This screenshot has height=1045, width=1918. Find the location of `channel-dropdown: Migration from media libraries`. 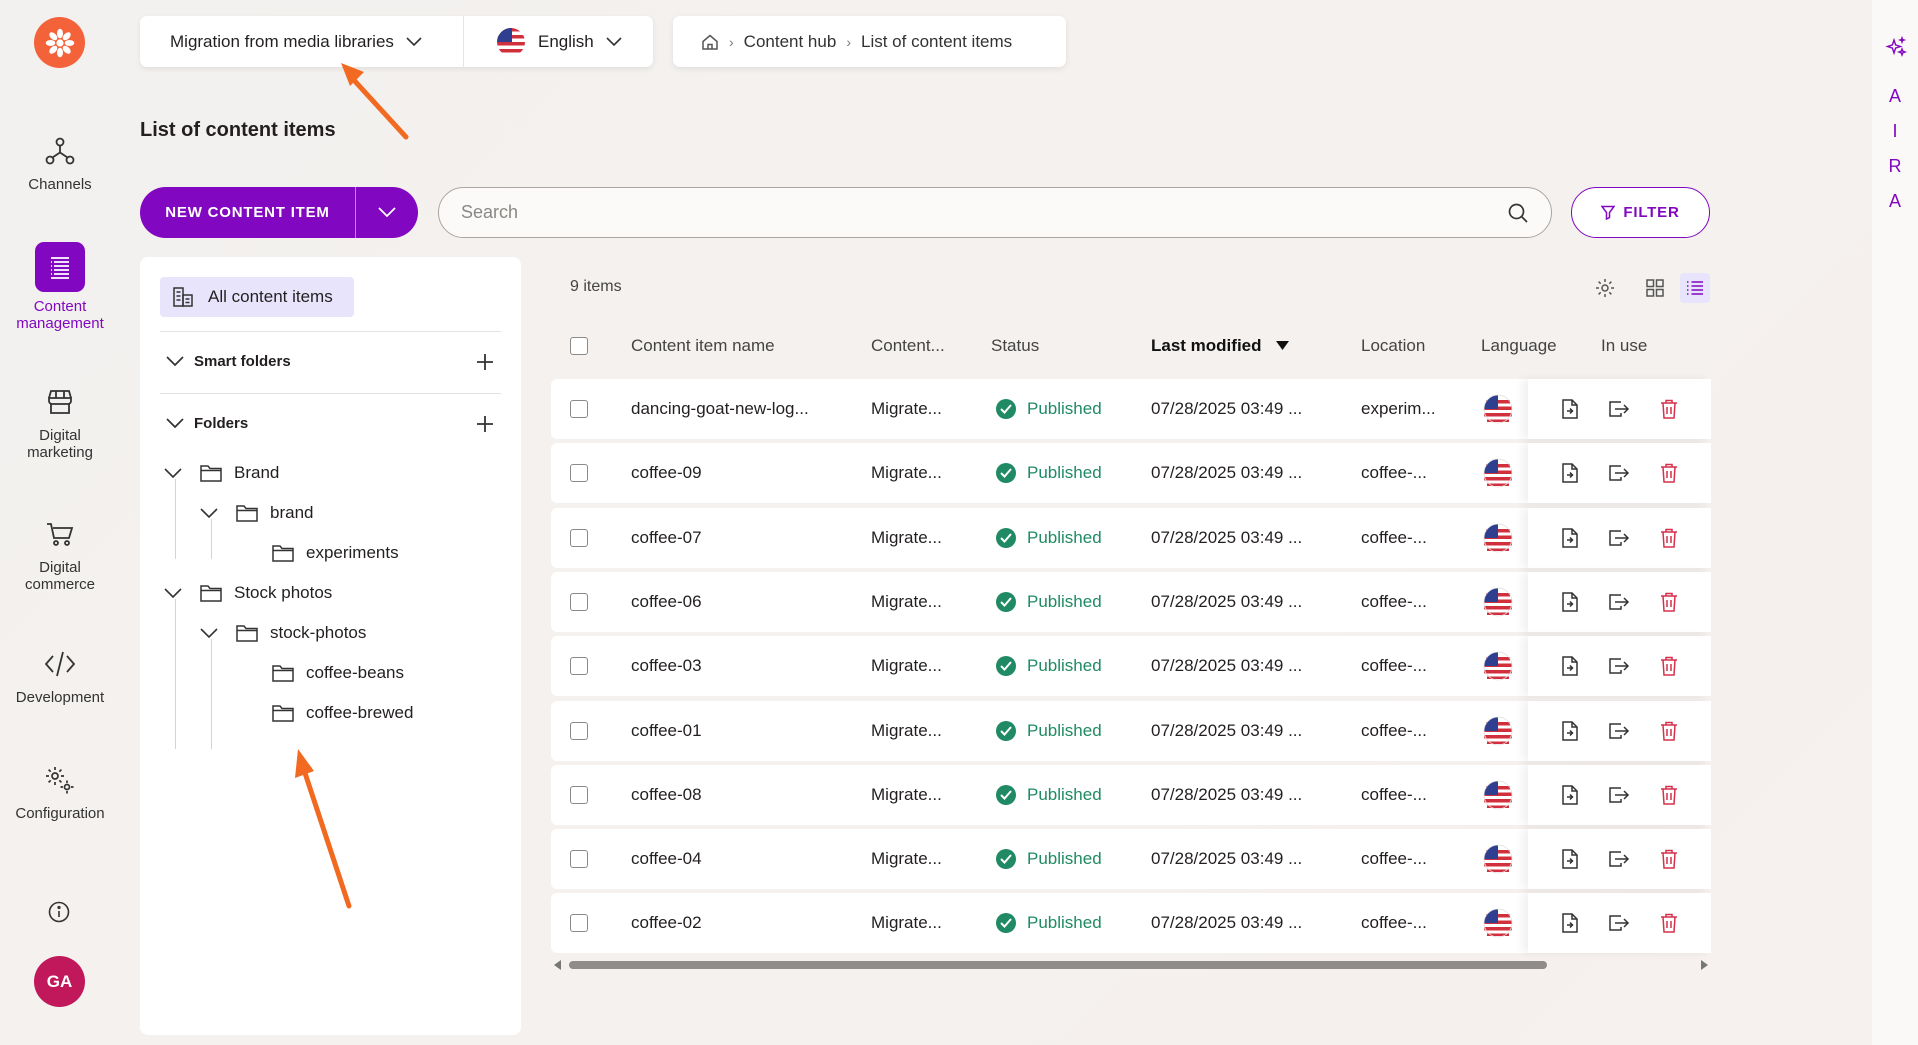

channel-dropdown: Migration from media libraries is located at coordinates (301, 41).